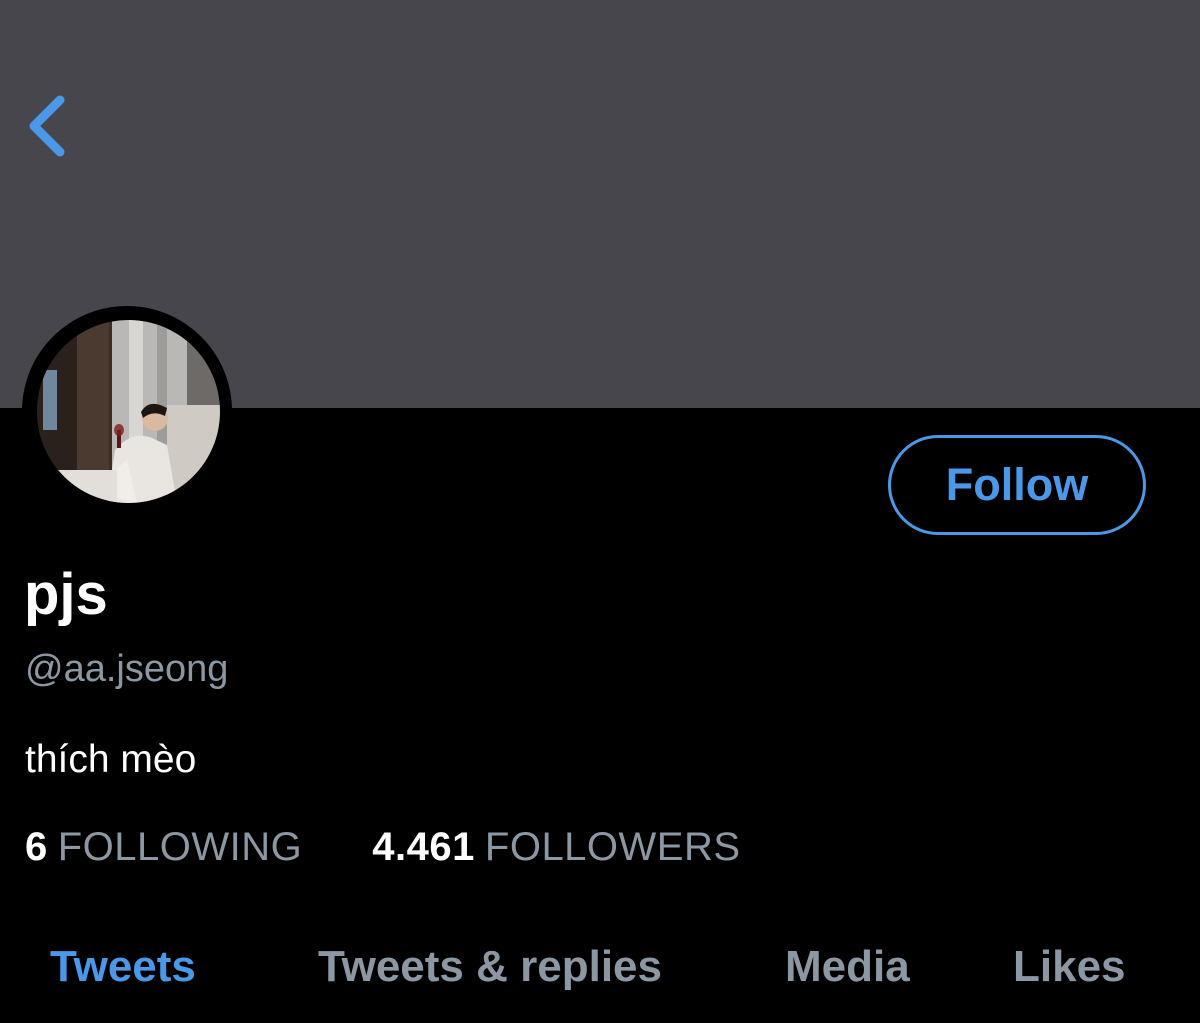 The image size is (1200, 1023). Describe the element at coordinates (123, 967) in the screenshot. I see `tab-tweets: Tweets` at that location.